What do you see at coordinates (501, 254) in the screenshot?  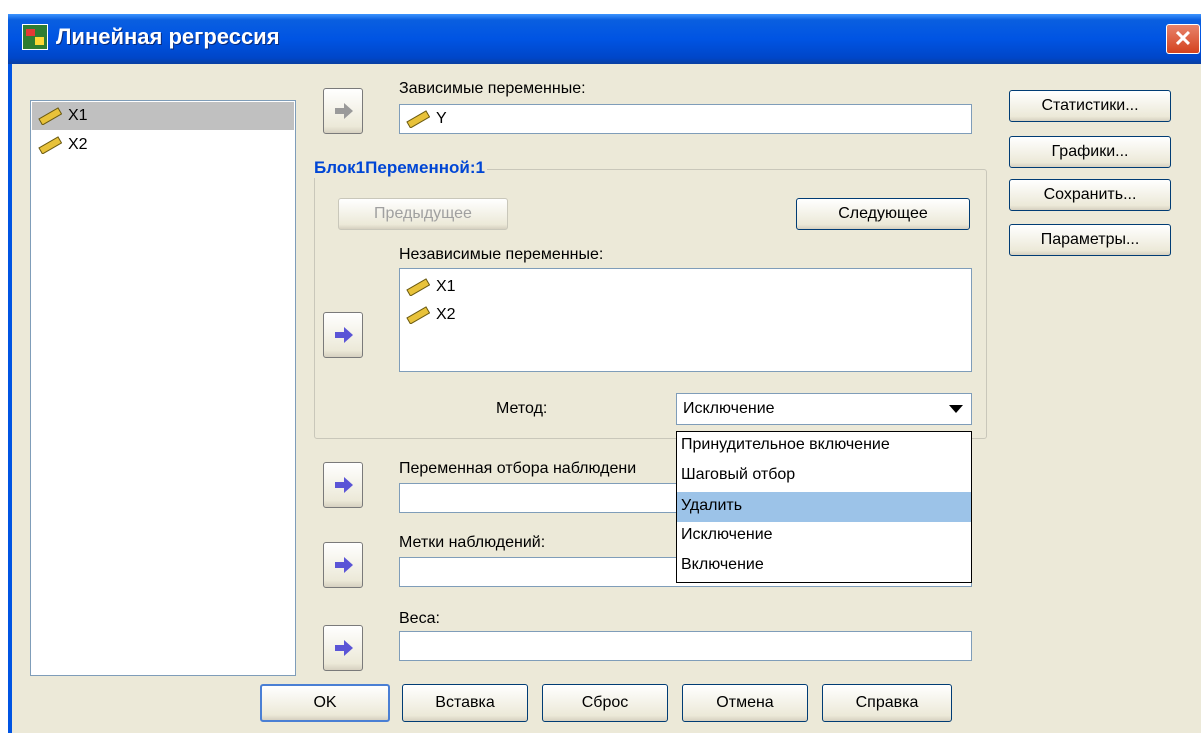 I see `independent-label: Независимые переменные:` at bounding box center [501, 254].